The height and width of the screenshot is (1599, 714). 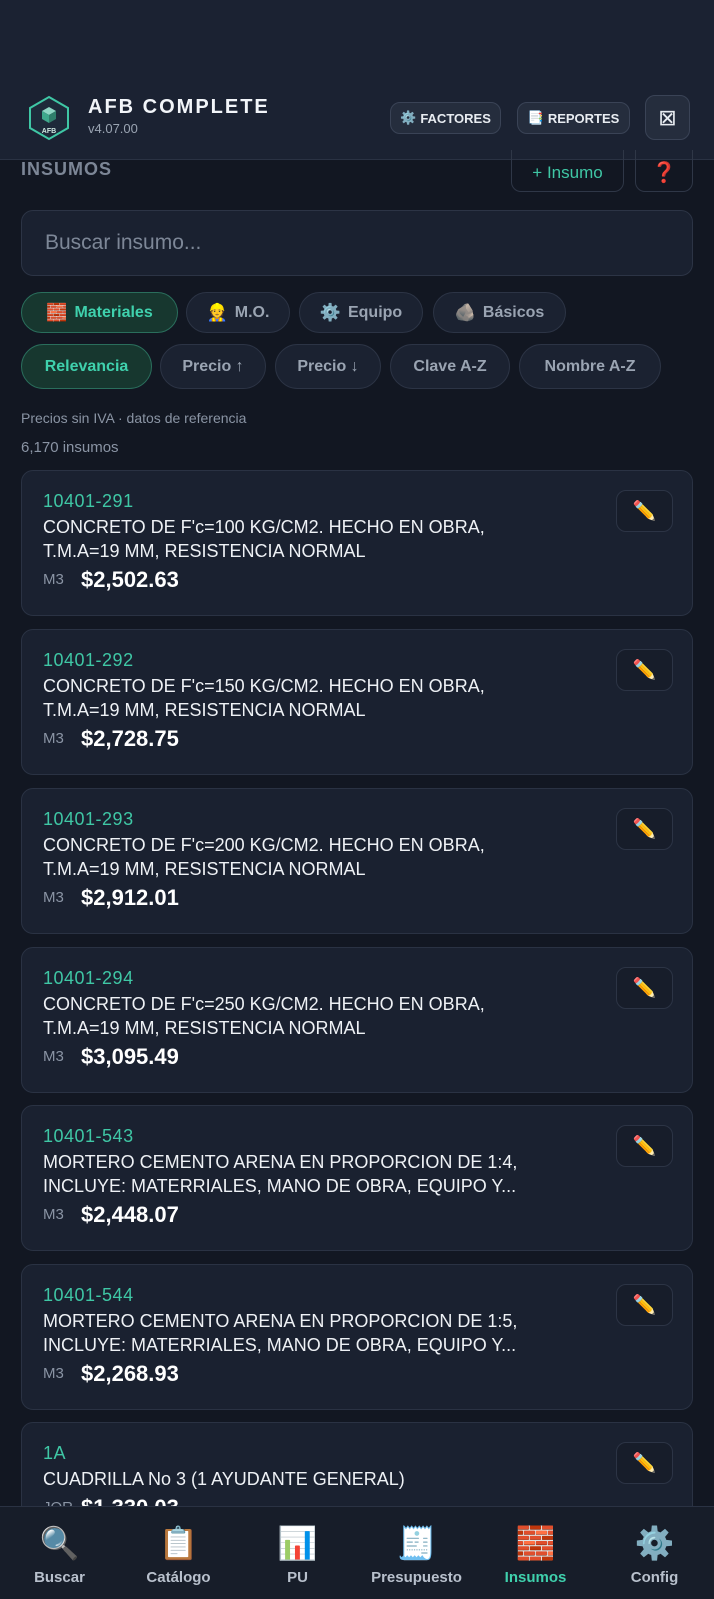 I want to click on question-icon: ❓, so click(x=664, y=173).